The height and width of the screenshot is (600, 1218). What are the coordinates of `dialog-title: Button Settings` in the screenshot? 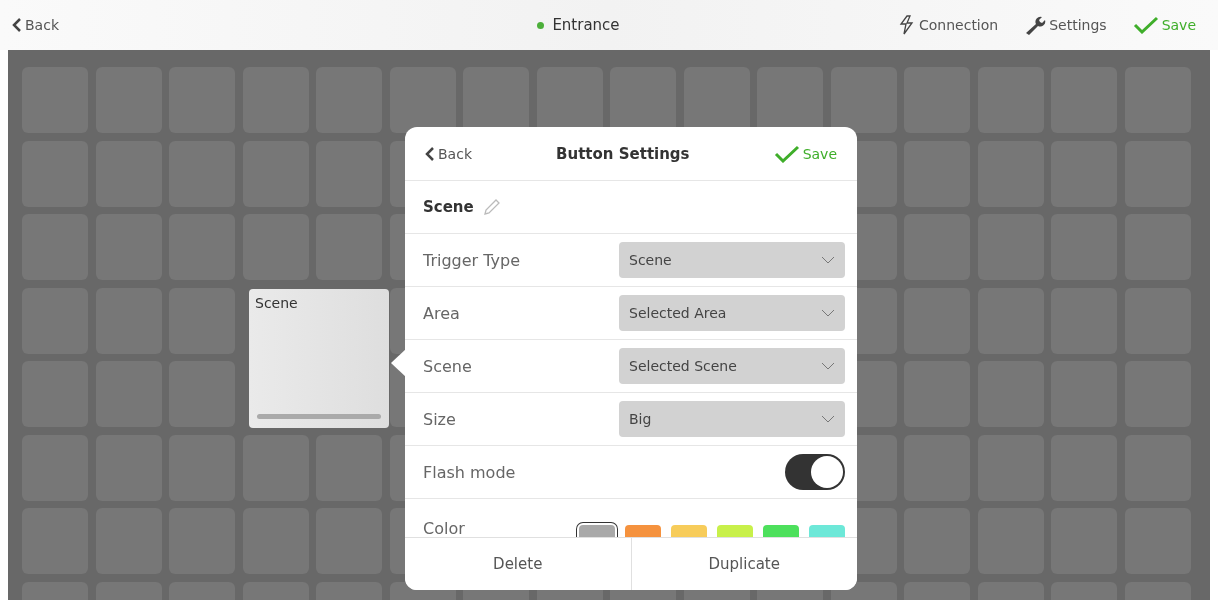 It's located at (623, 153).